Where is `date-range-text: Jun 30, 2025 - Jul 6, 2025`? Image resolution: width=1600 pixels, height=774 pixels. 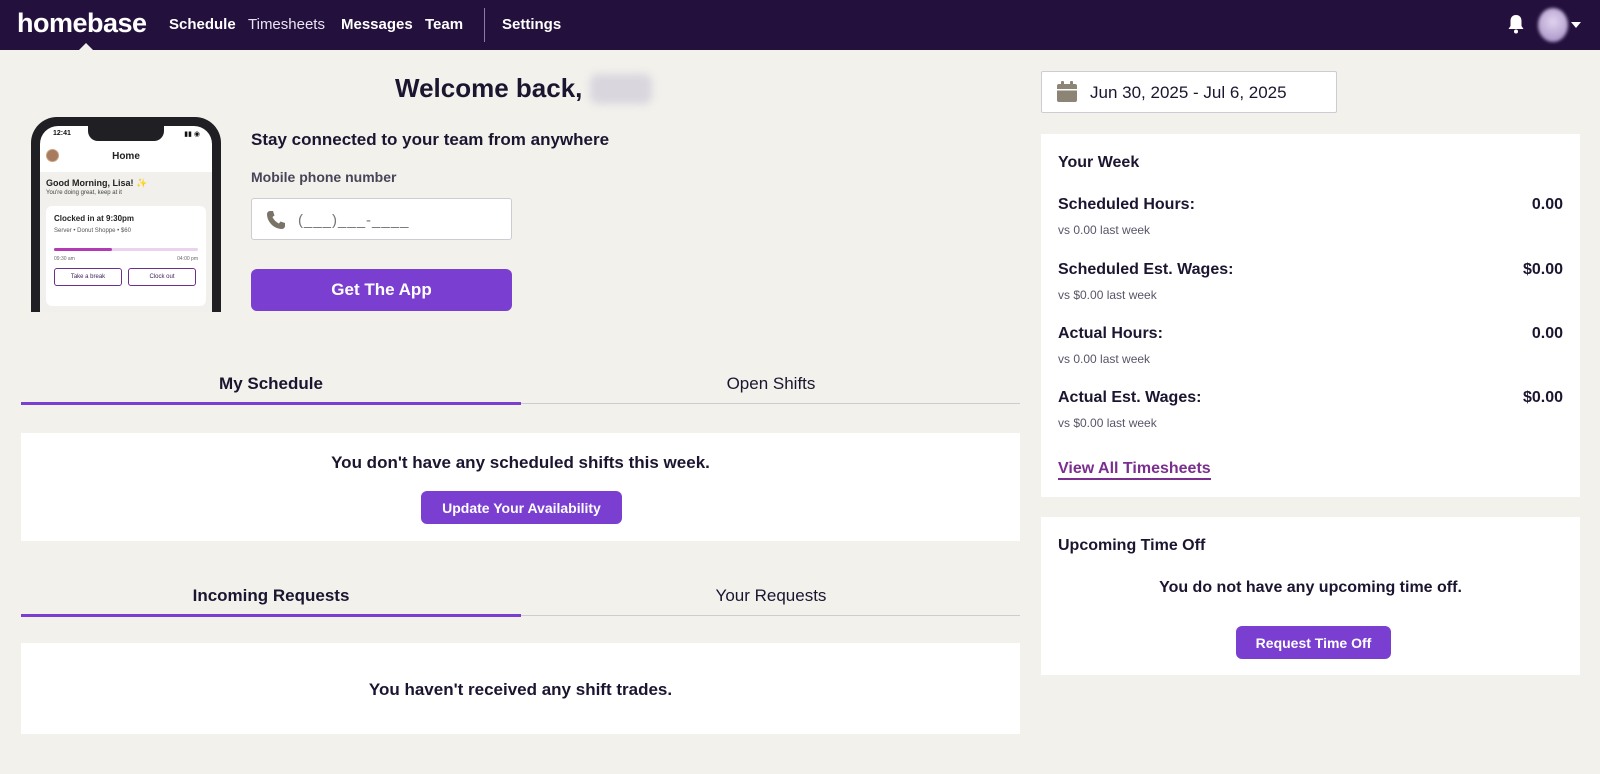
date-range-text: Jun 30, 2025 - Jul 6, 2025 is located at coordinates (1188, 92).